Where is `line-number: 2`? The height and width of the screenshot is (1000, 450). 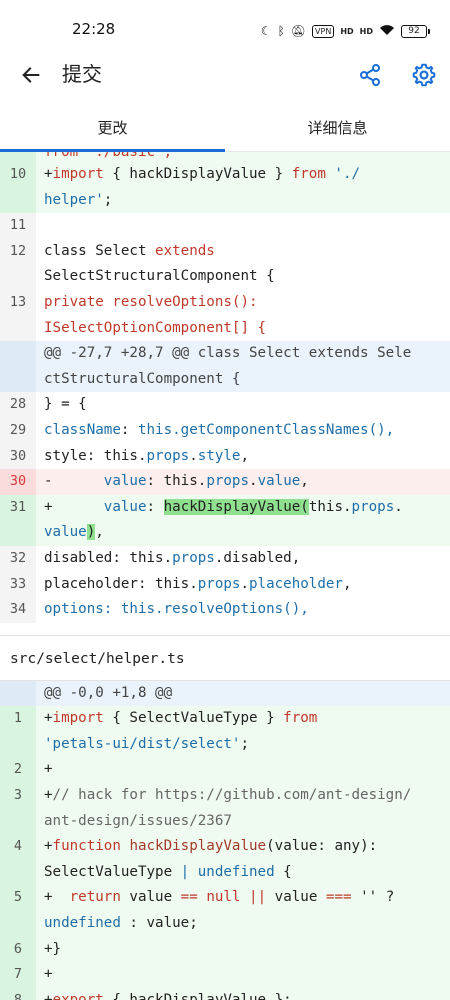
line-number: 2 is located at coordinates (18, 770).